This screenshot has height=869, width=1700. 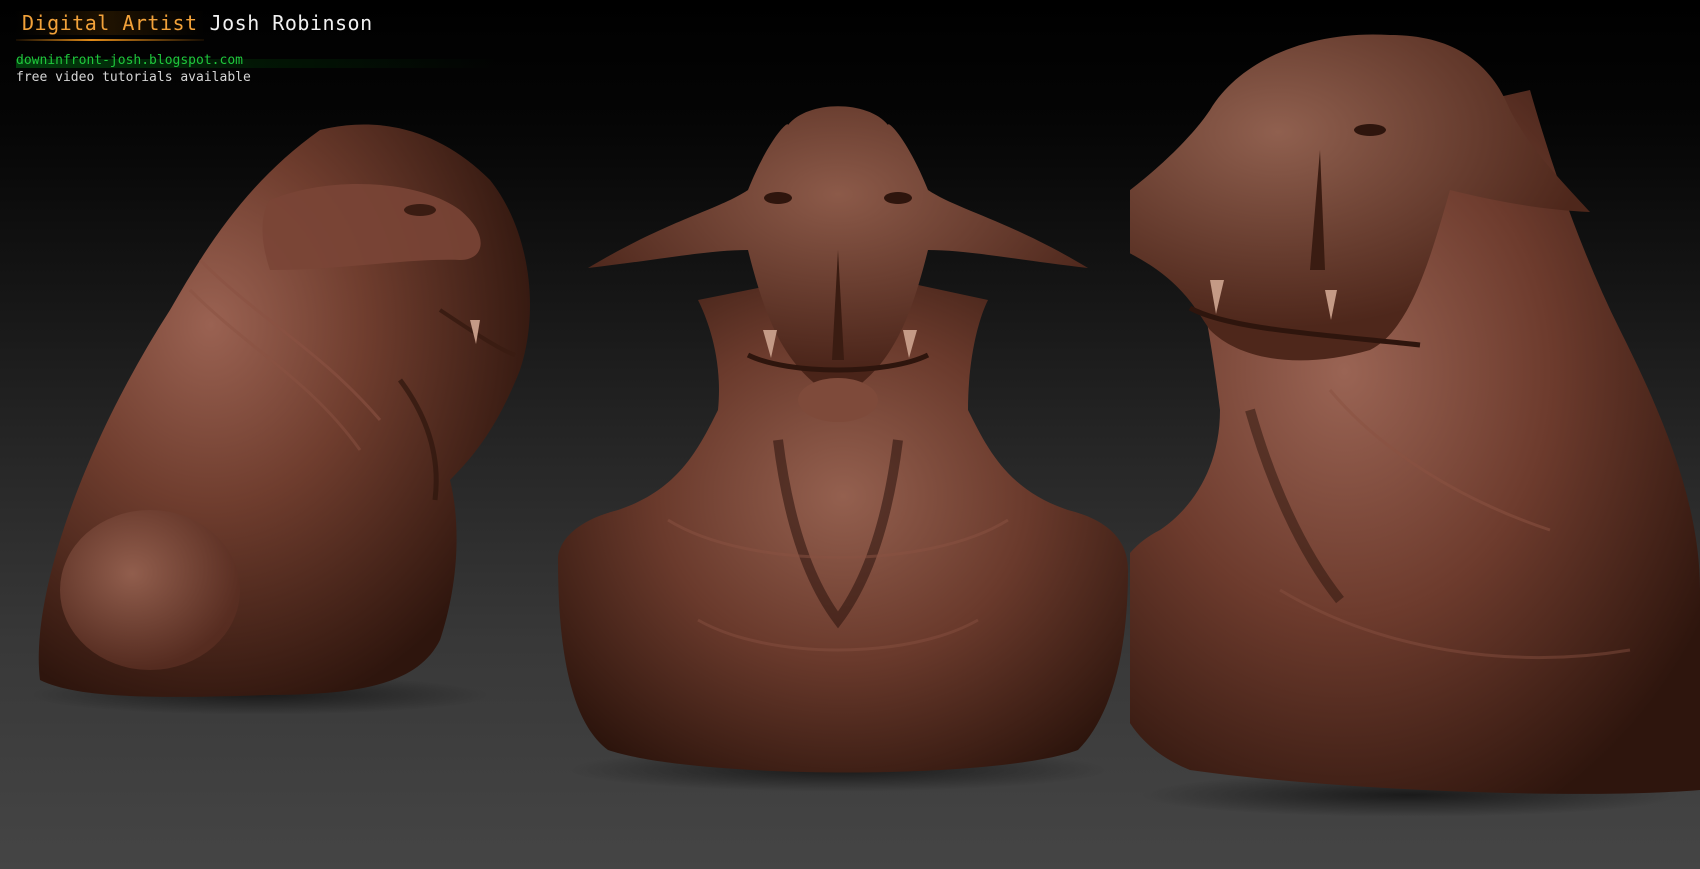 I want to click on tutorials-tagline: free video tutorials available, so click(x=133, y=77).